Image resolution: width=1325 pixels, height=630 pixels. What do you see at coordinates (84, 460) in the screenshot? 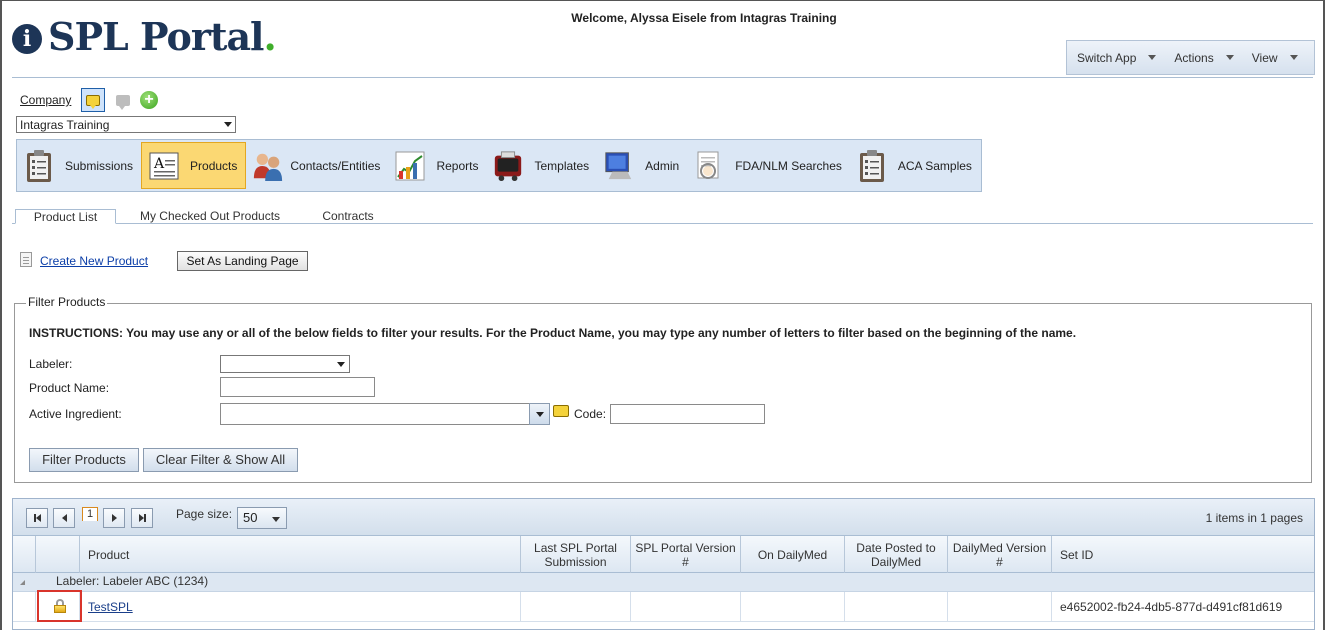
I see `filter-products-button: Filter Products` at bounding box center [84, 460].